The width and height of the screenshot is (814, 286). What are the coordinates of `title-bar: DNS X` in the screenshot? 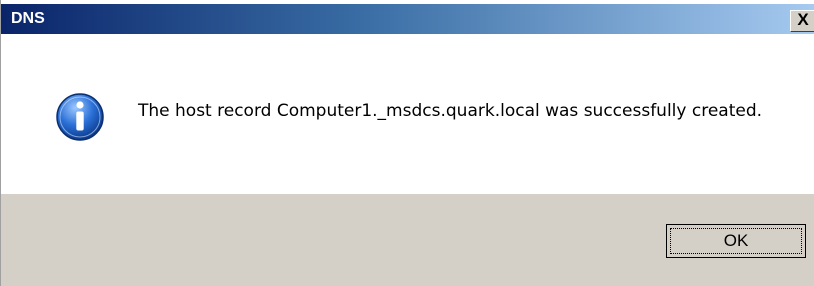 It's located at (407, 19).